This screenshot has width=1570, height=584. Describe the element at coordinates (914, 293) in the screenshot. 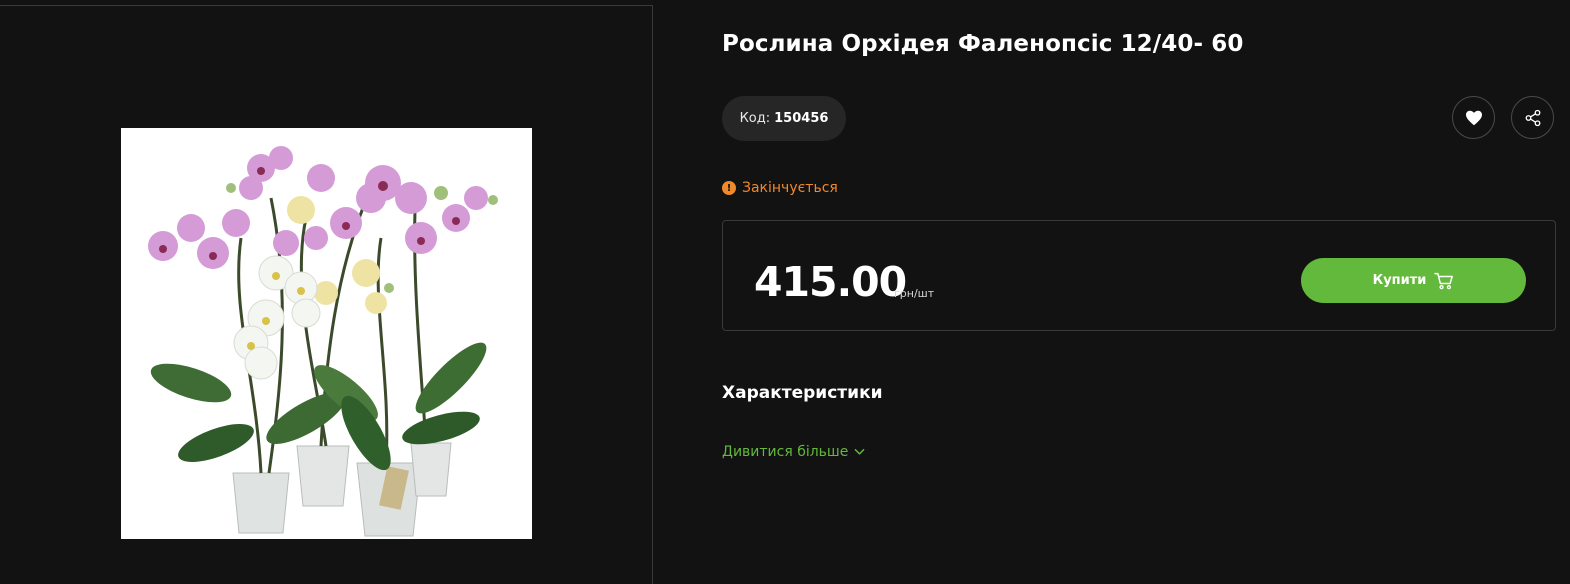

I see `price-unit: грн/шт` at that location.